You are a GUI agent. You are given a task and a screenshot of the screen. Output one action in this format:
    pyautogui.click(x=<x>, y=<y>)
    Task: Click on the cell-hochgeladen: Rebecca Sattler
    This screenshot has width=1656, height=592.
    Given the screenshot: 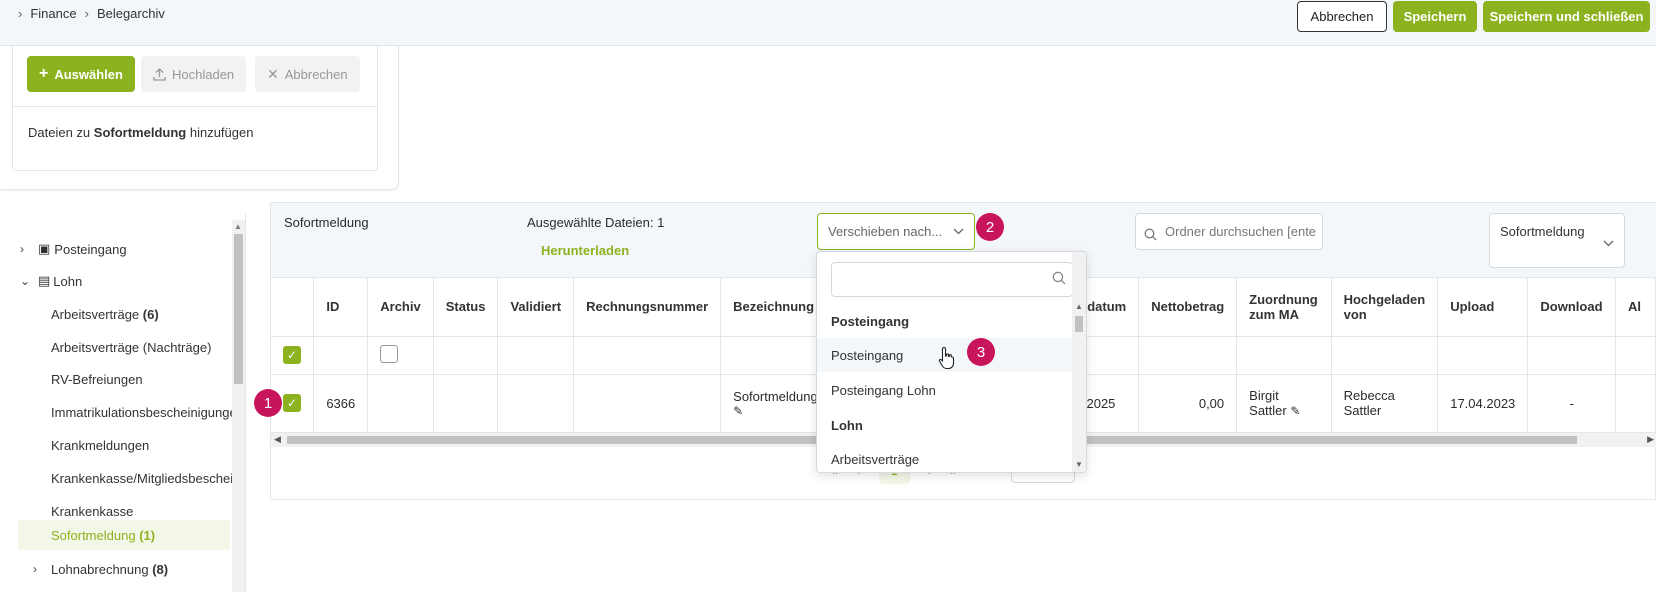 What is the action you would take?
    pyautogui.click(x=1385, y=403)
    